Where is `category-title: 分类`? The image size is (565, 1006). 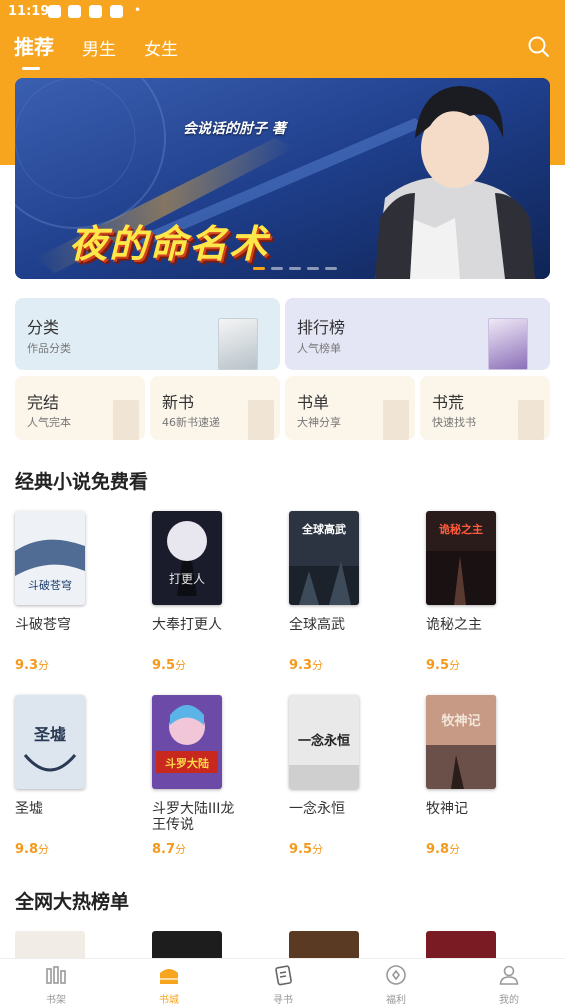
category-title: 分类 is located at coordinates (43, 327).